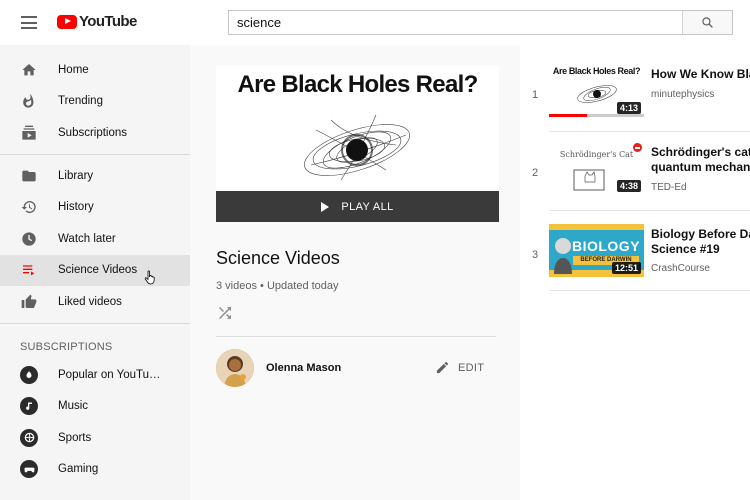  Describe the element at coordinates (29, 270) in the screenshot. I see `playlist-icon` at that location.